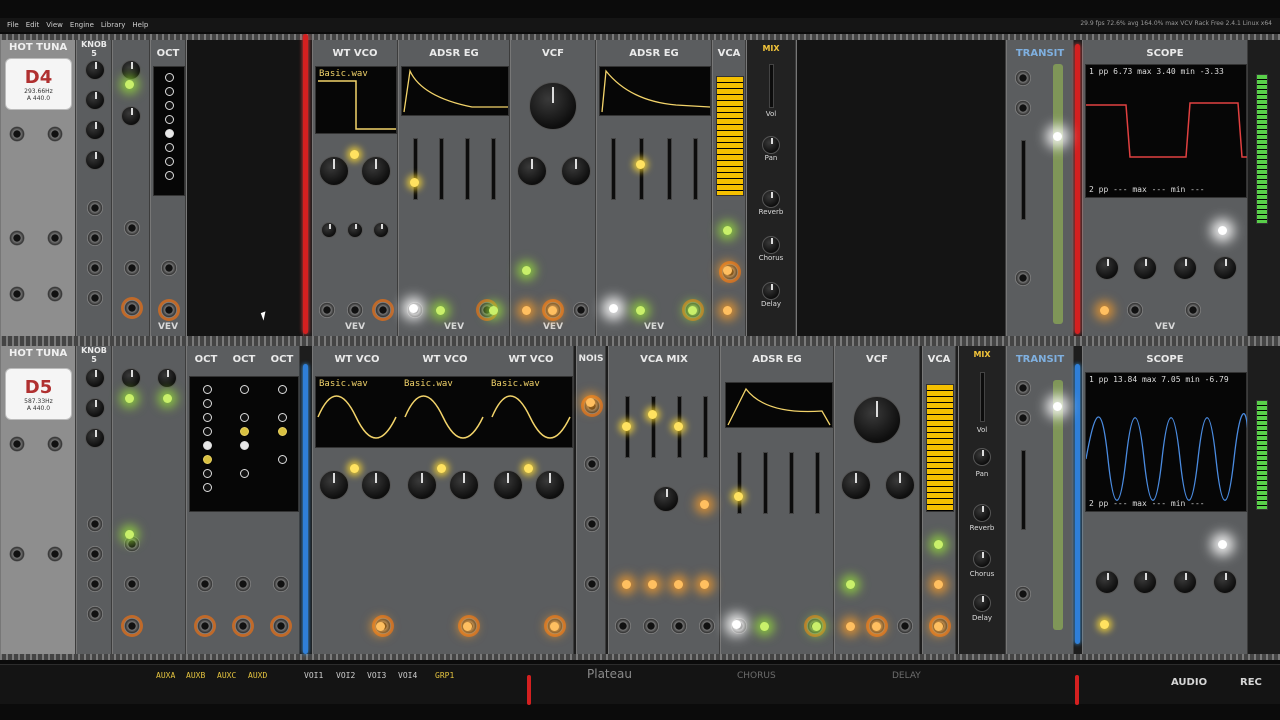 The width and height of the screenshot is (1280, 720). What do you see at coordinates (243, 500) in the screenshot?
I see `oct-triple-module: OCT OCT OCT` at bounding box center [243, 500].